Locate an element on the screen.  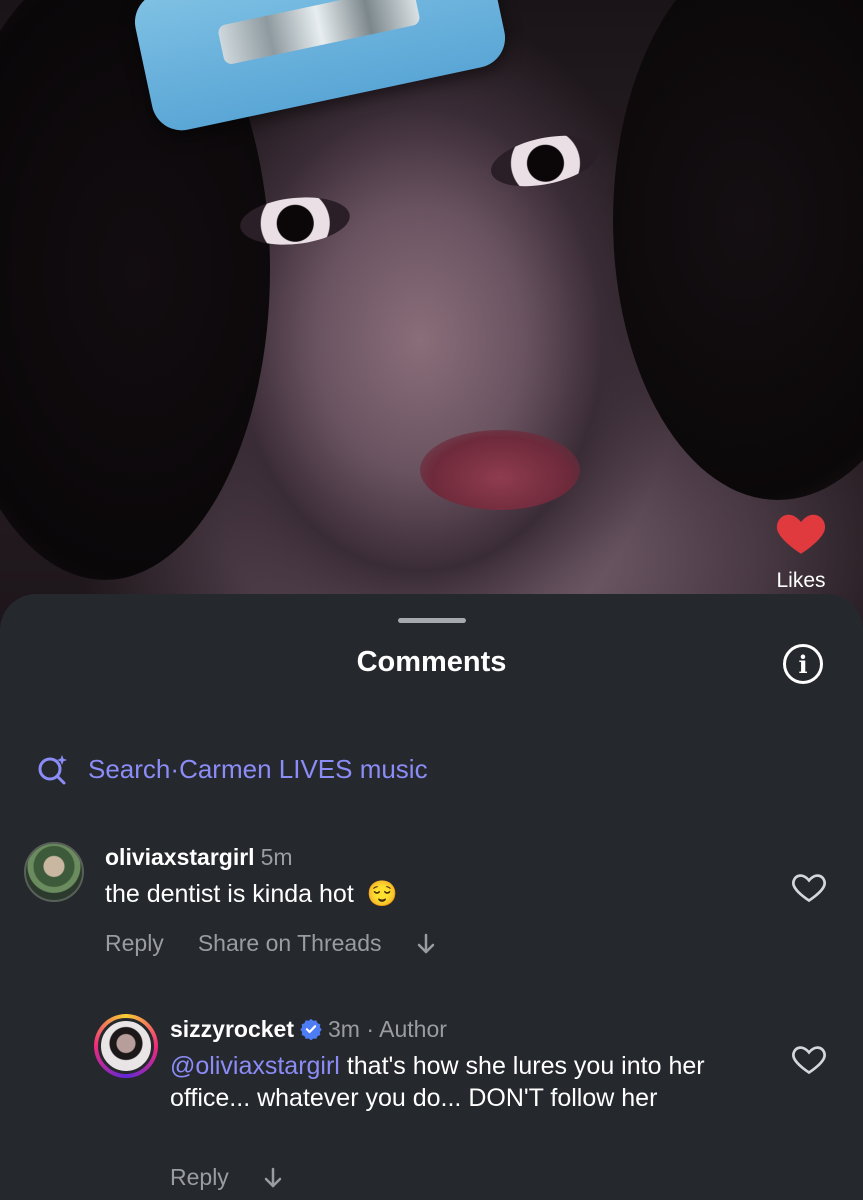
avatar-story-ring is located at coordinates (126, 1046).